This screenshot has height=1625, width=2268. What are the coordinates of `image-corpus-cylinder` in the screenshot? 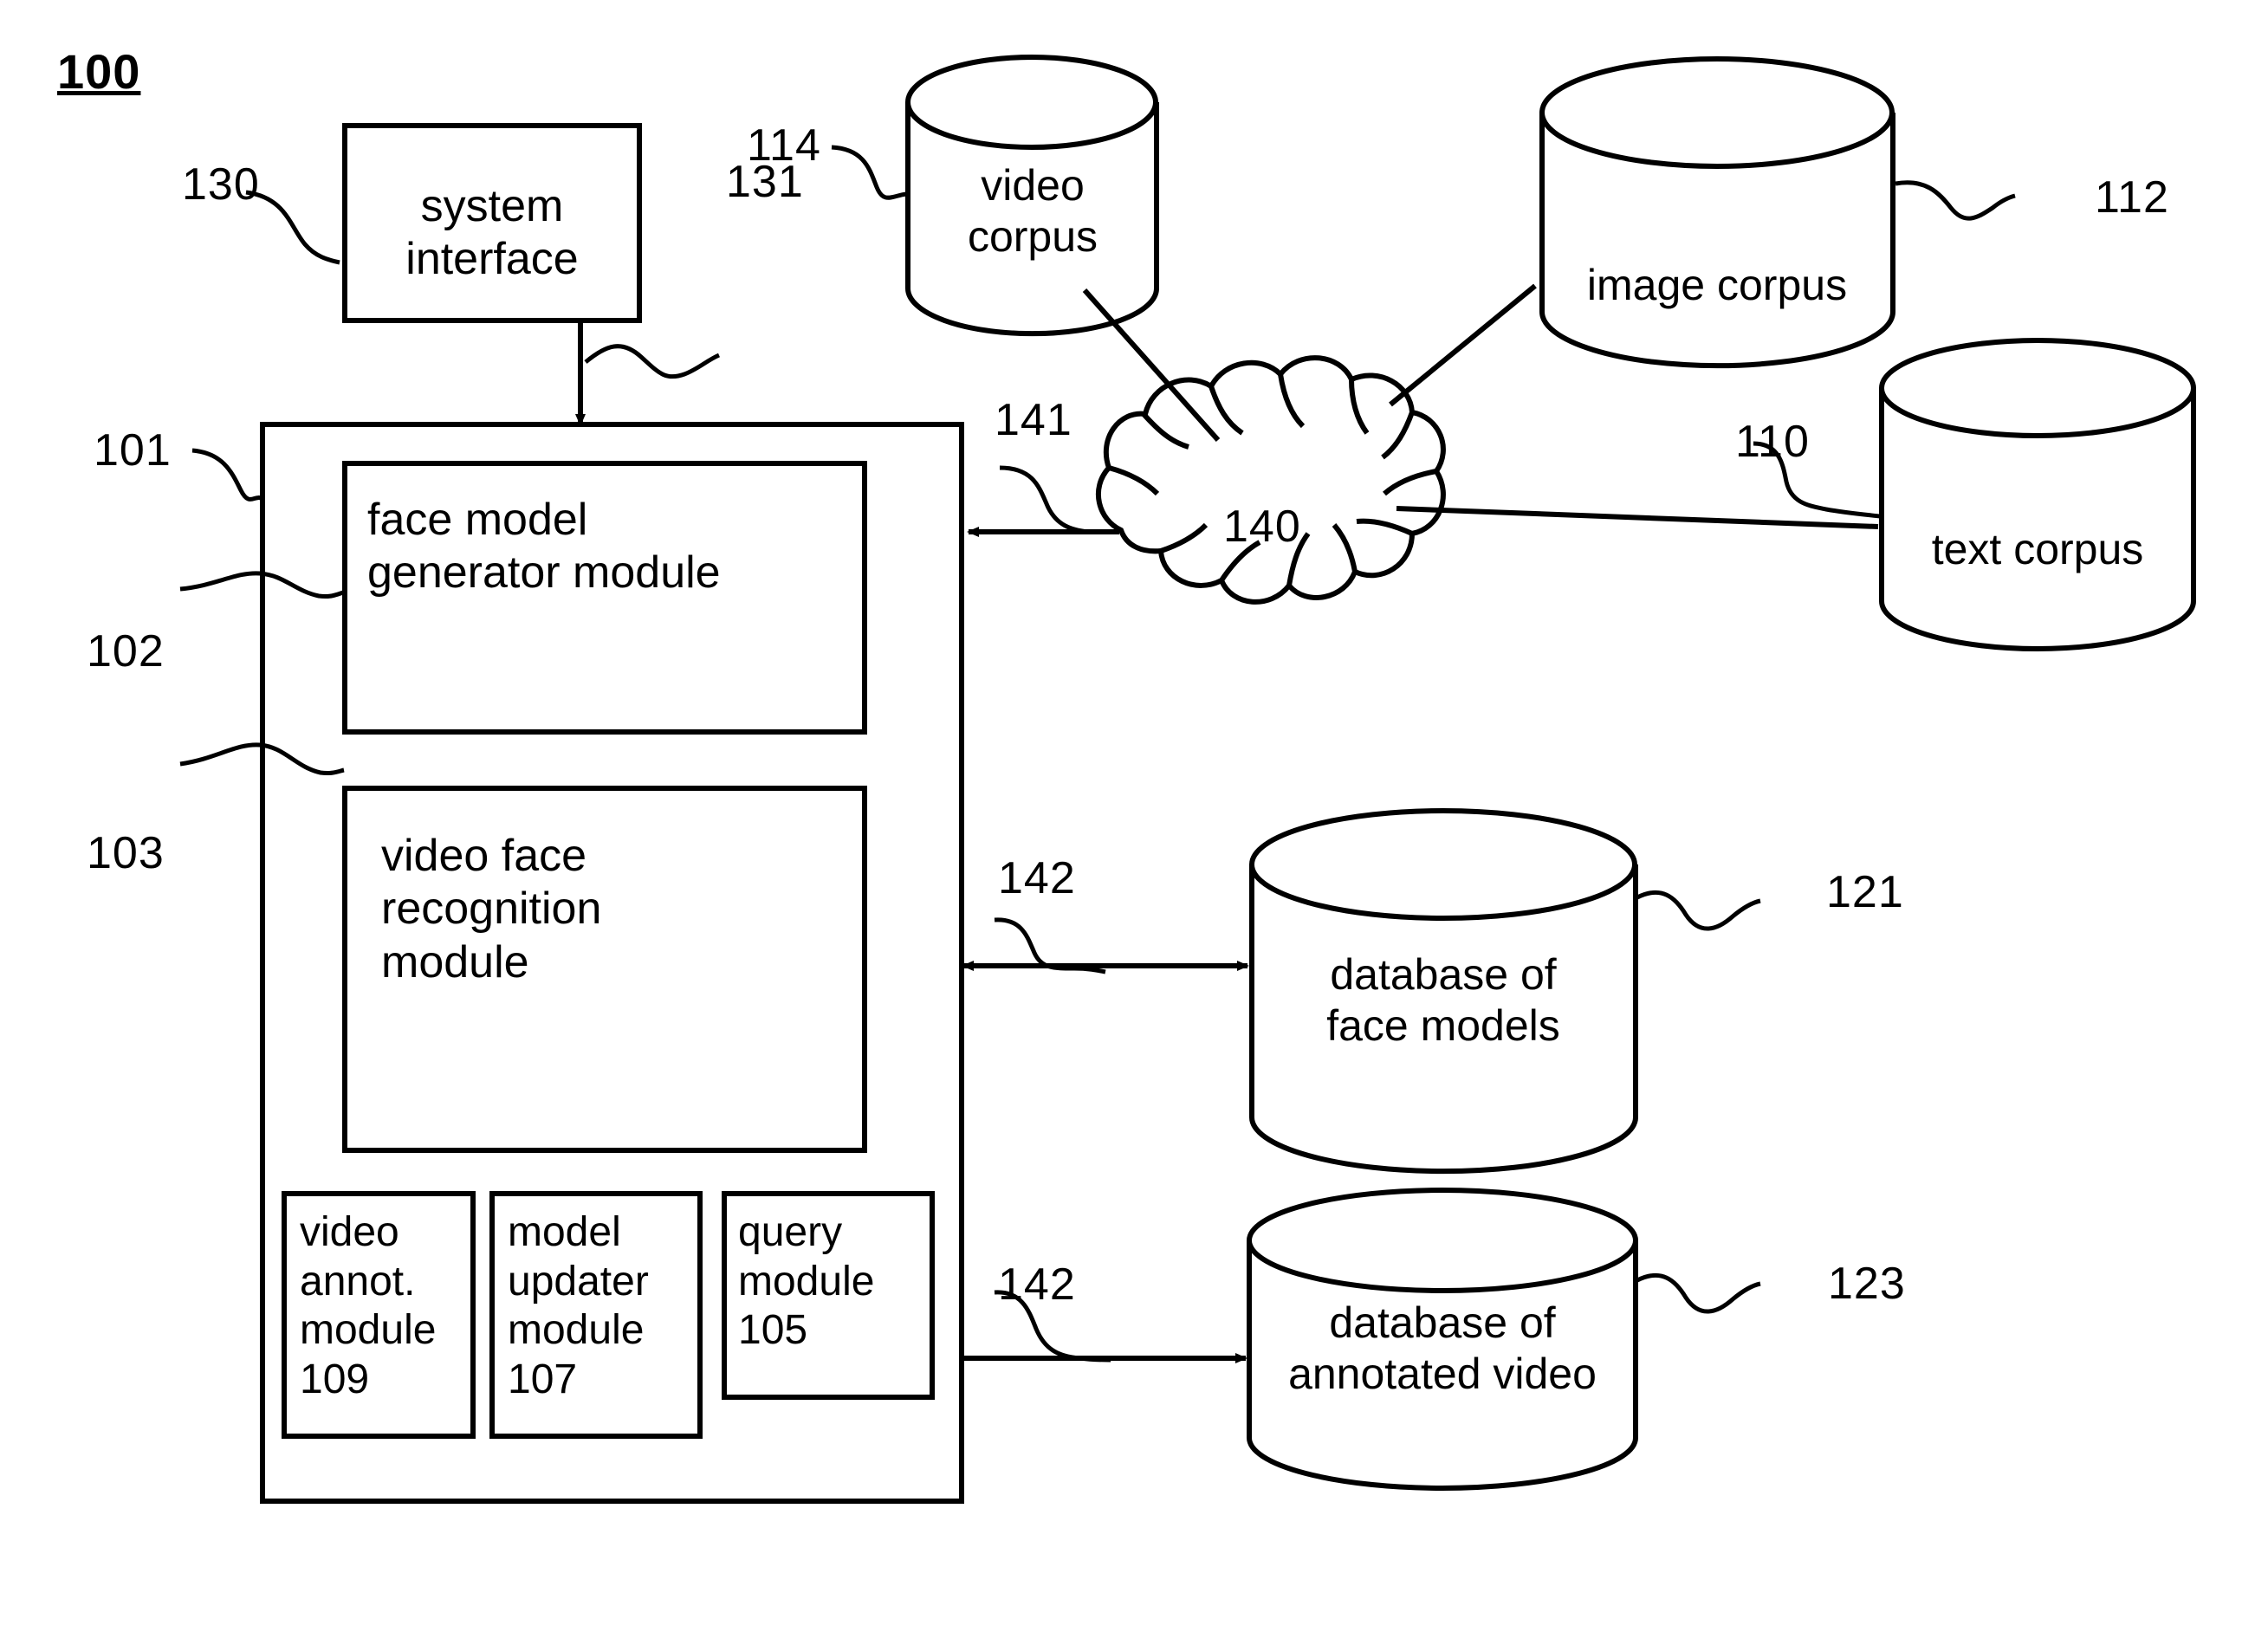 It's located at (1717, 212).